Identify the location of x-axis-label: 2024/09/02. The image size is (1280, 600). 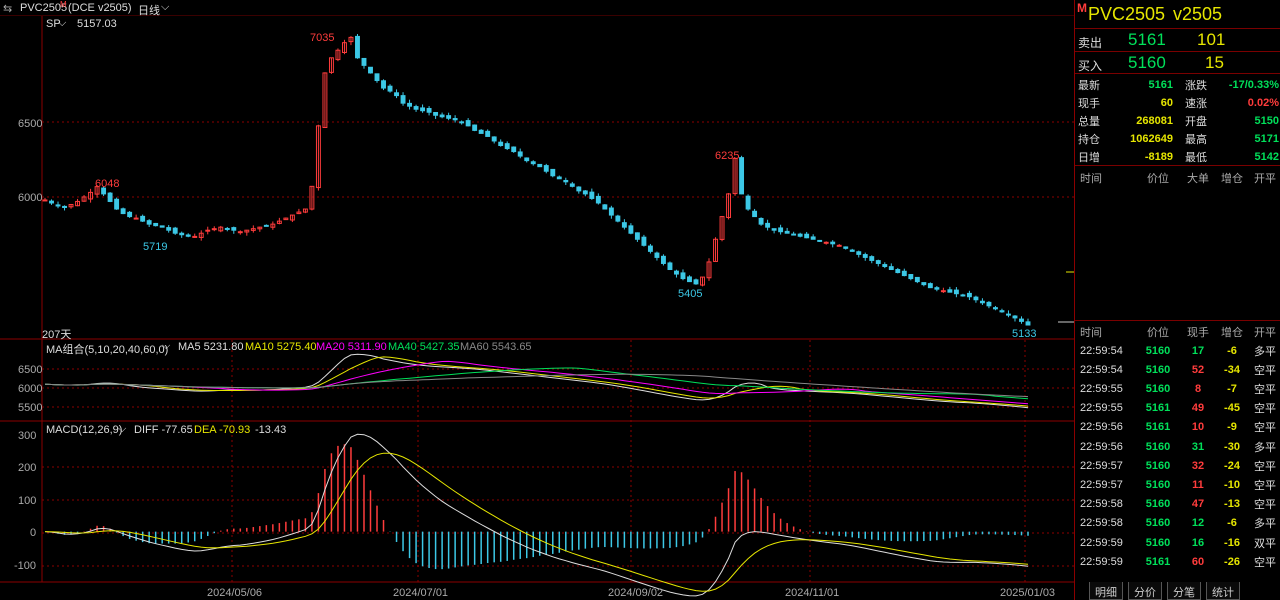
(636, 593).